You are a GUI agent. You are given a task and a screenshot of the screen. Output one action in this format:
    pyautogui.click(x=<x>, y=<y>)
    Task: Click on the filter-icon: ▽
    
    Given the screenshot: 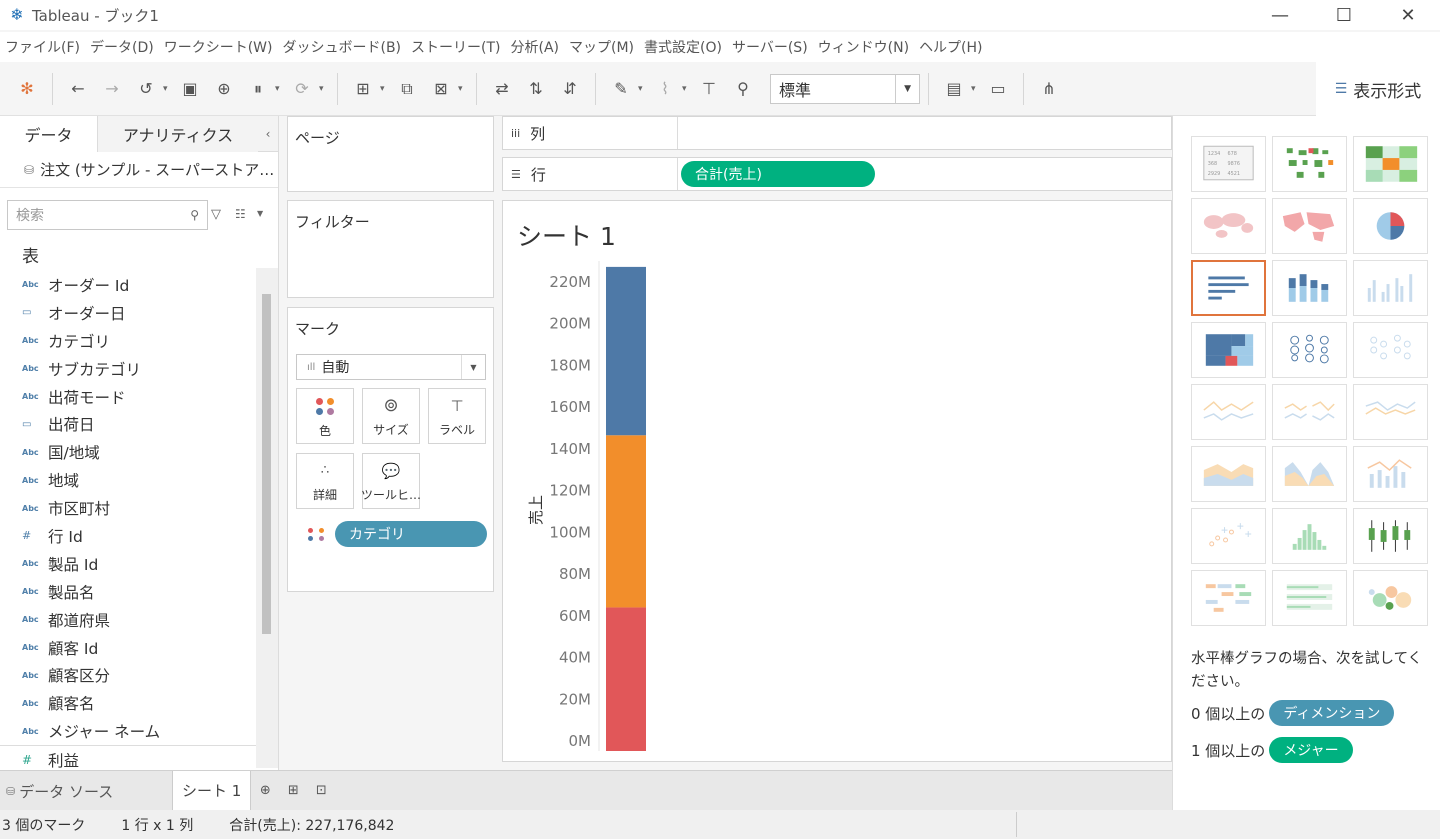 What is the action you would take?
    pyautogui.click(x=216, y=214)
    